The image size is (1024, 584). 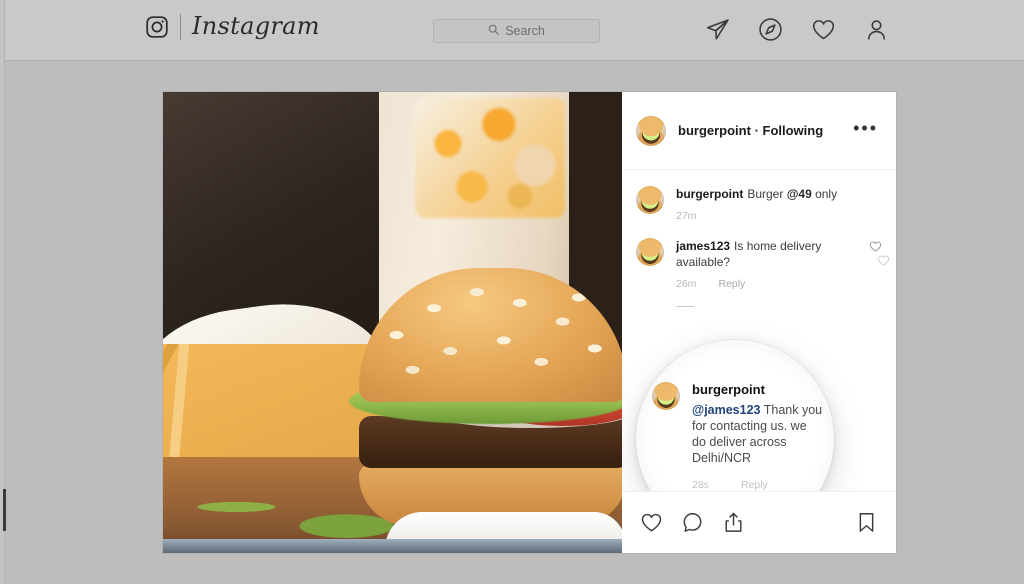 What do you see at coordinates (789, 130) in the screenshot?
I see `following-label: · Following` at bounding box center [789, 130].